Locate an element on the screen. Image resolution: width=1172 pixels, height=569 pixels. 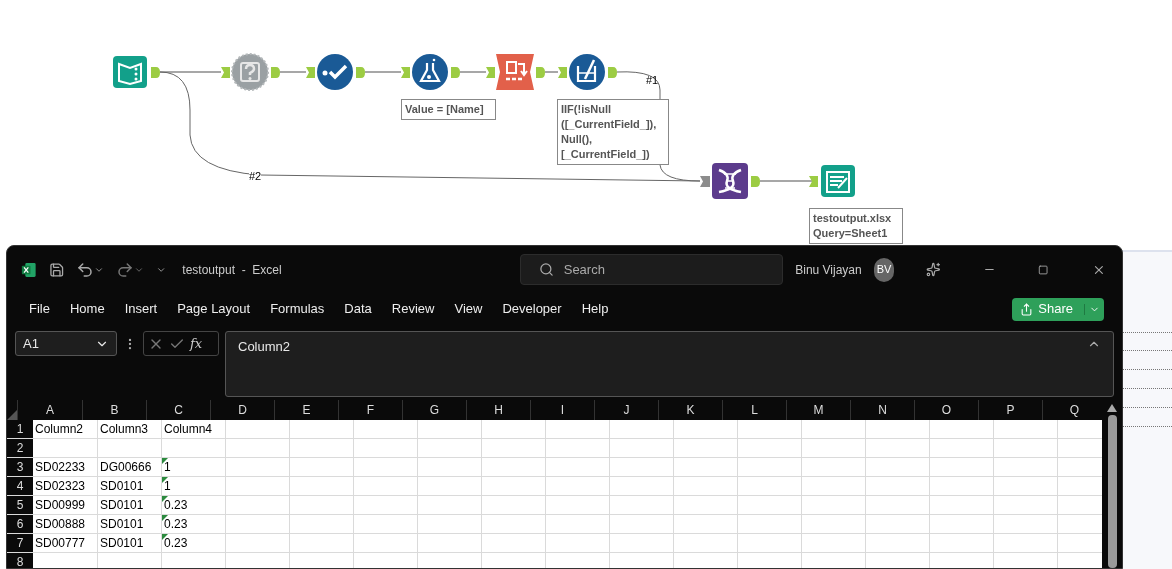
menu-tab: File is located at coordinates (39, 309).